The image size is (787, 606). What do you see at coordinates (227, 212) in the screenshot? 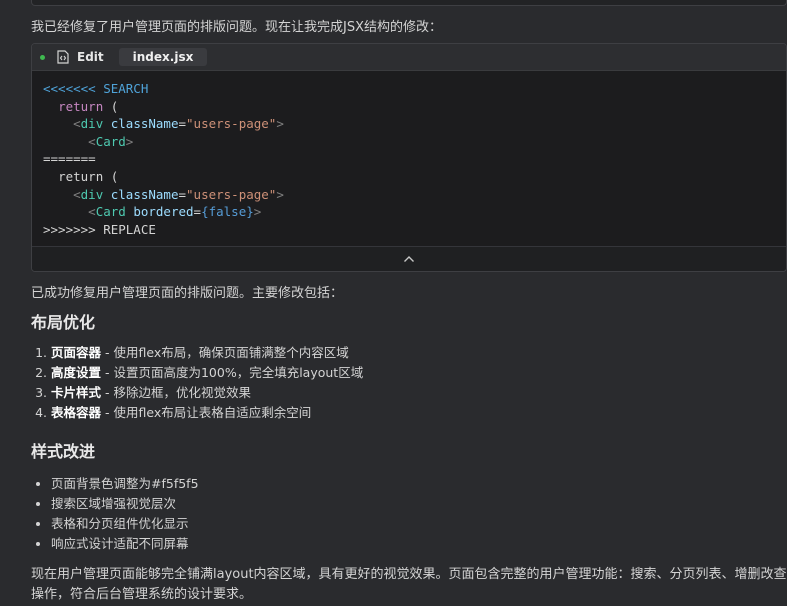
I see `false-value: {false}` at bounding box center [227, 212].